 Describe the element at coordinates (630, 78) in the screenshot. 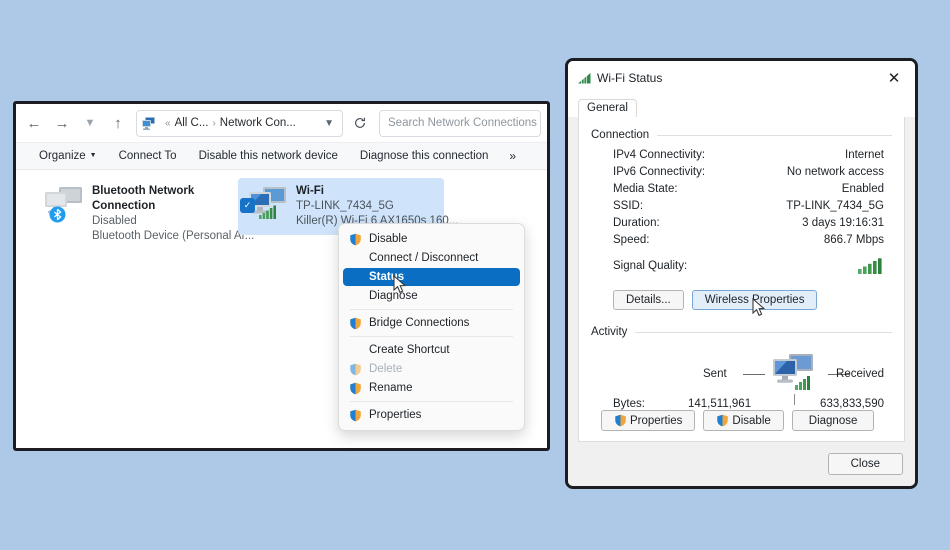

I see `dialog-title: Wi-Fi Status` at that location.